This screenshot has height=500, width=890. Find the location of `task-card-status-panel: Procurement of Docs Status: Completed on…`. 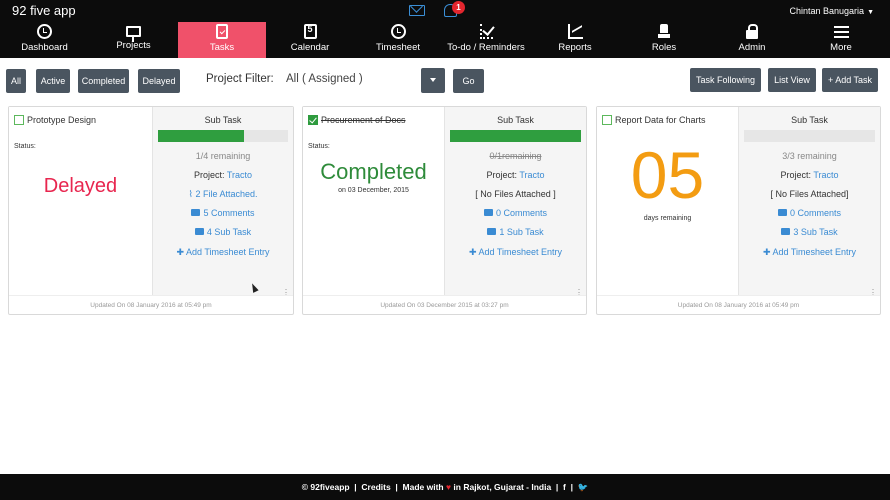

task-card-status-panel: Procurement of Docs Status: Completed on… is located at coordinates (374, 201).